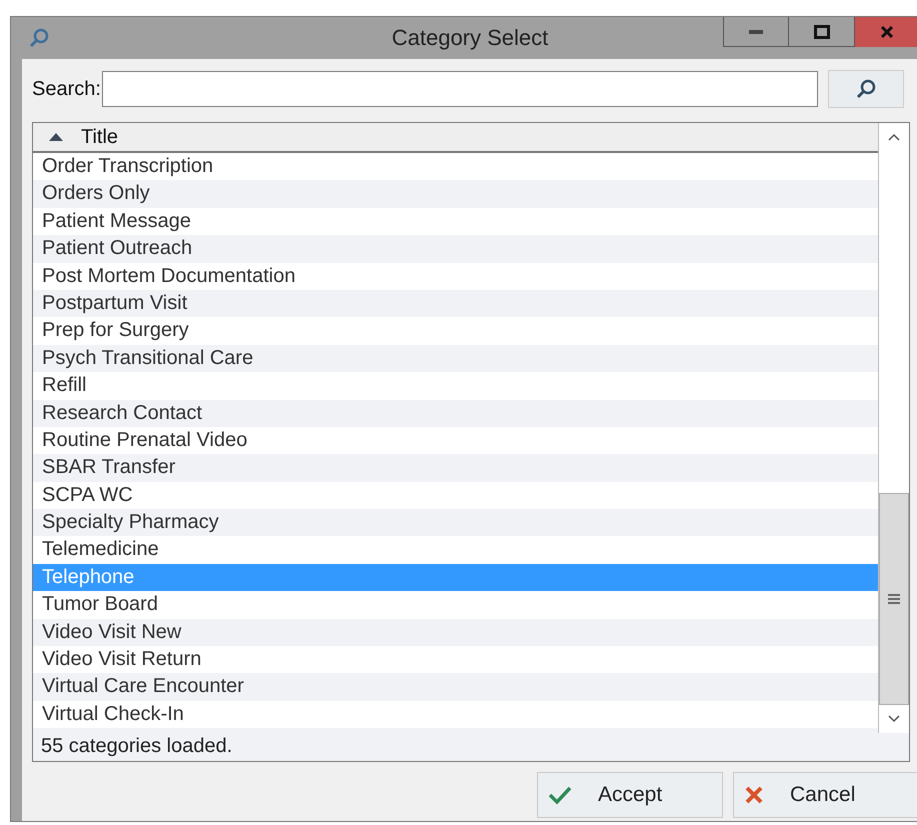  What do you see at coordinates (754, 795) in the screenshot?
I see `x-icon` at bounding box center [754, 795].